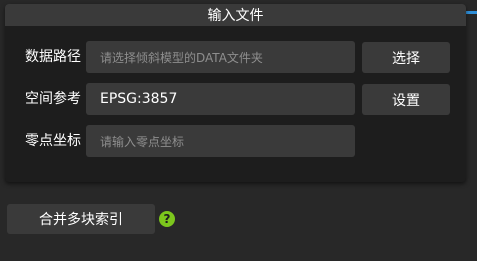 This screenshot has height=261, width=477. Describe the element at coordinates (167, 219) in the screenshot. I see `help-icon: ?` at that location.